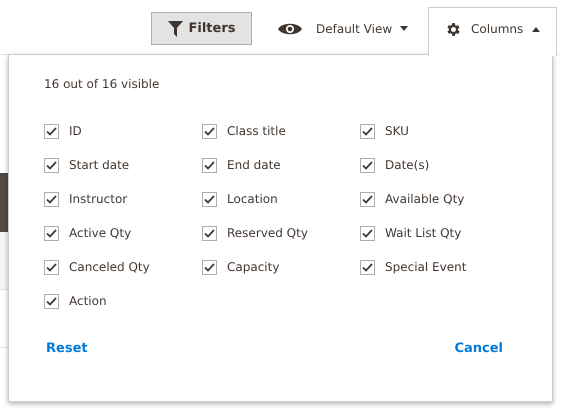 The height and width of the screenshot is (410, 561). Describe the element at coordinates (343, 28) in the screenshot. I see `view-dropdown: Default View` at that location.